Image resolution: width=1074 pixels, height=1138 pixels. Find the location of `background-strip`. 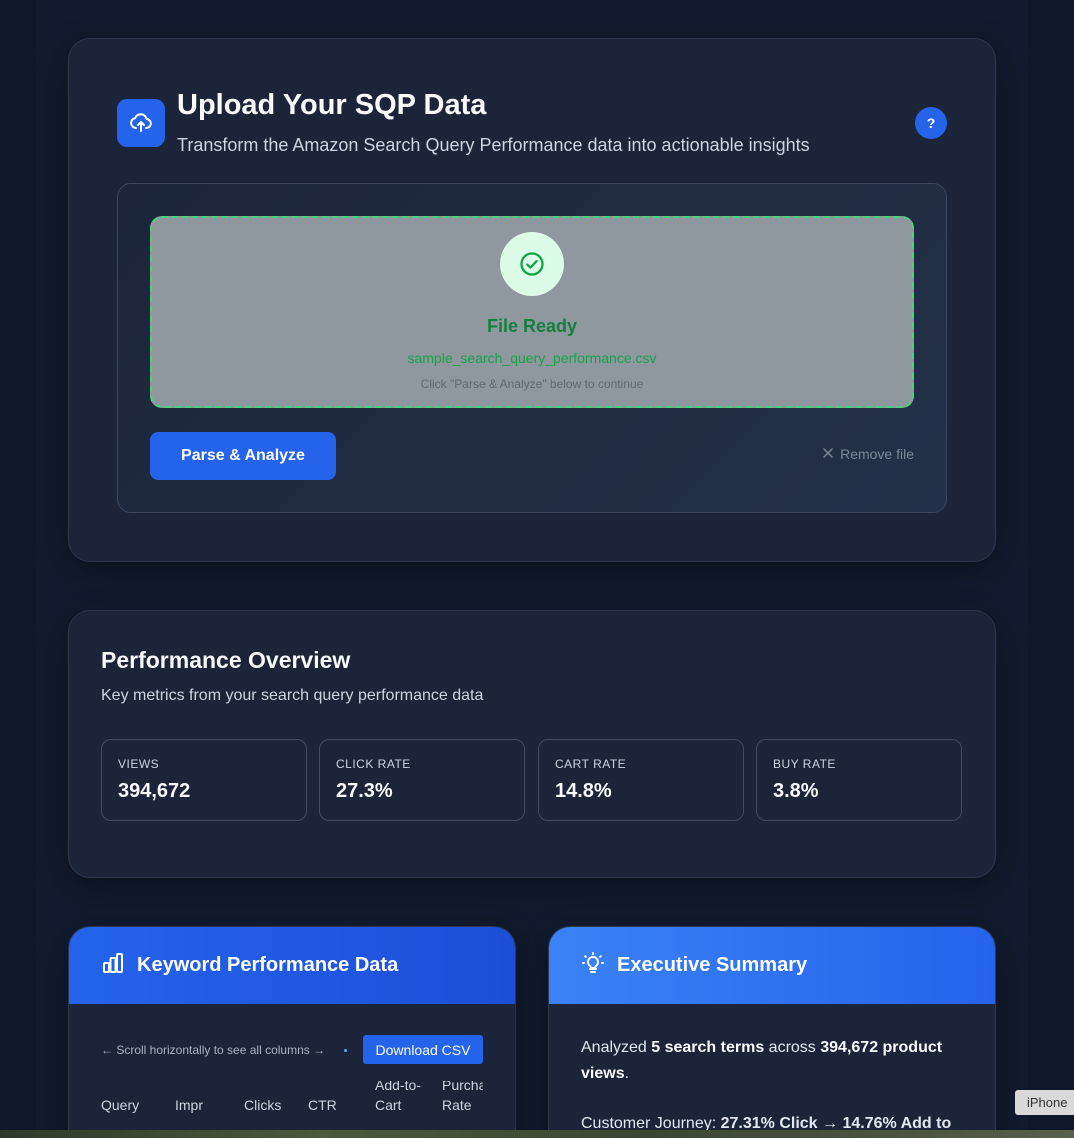

background-strip is located at coordinates (537, 1134).